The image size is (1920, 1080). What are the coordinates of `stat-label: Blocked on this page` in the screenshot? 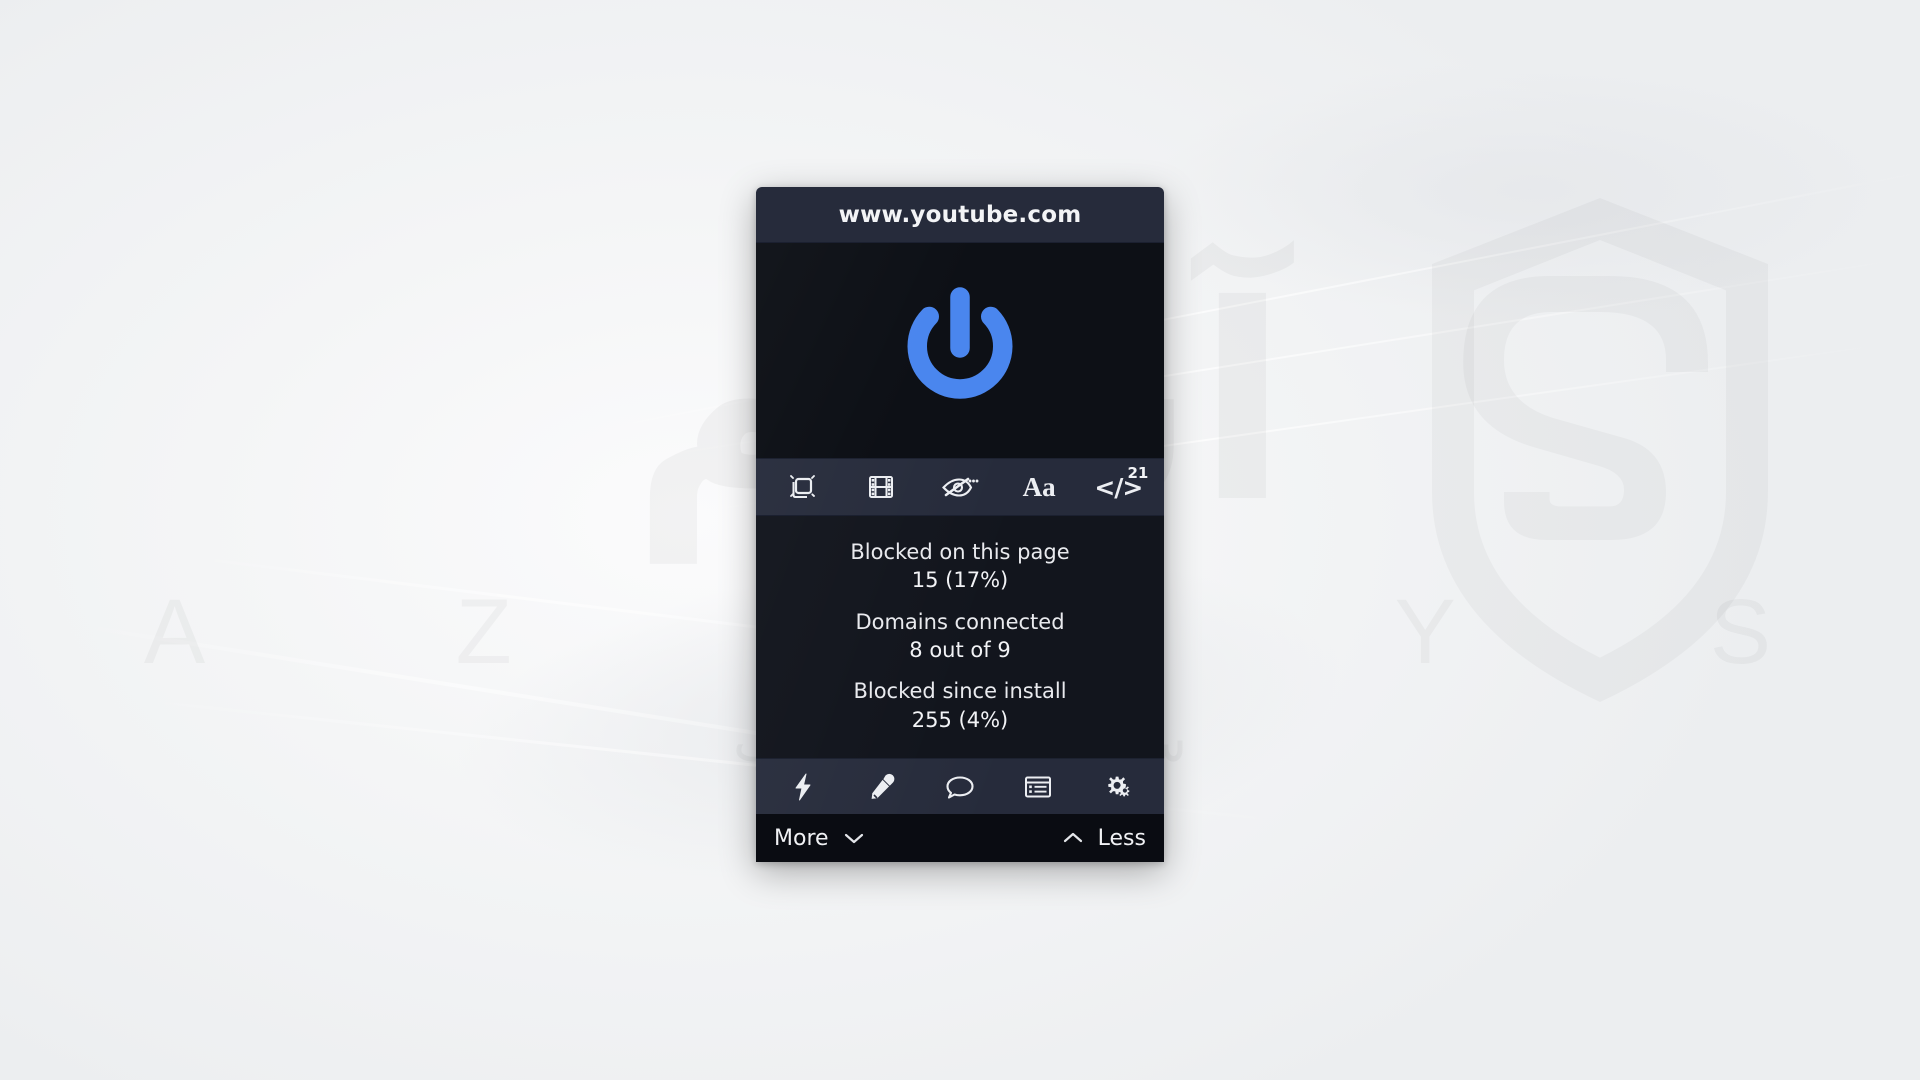 It's located at (960, 552).